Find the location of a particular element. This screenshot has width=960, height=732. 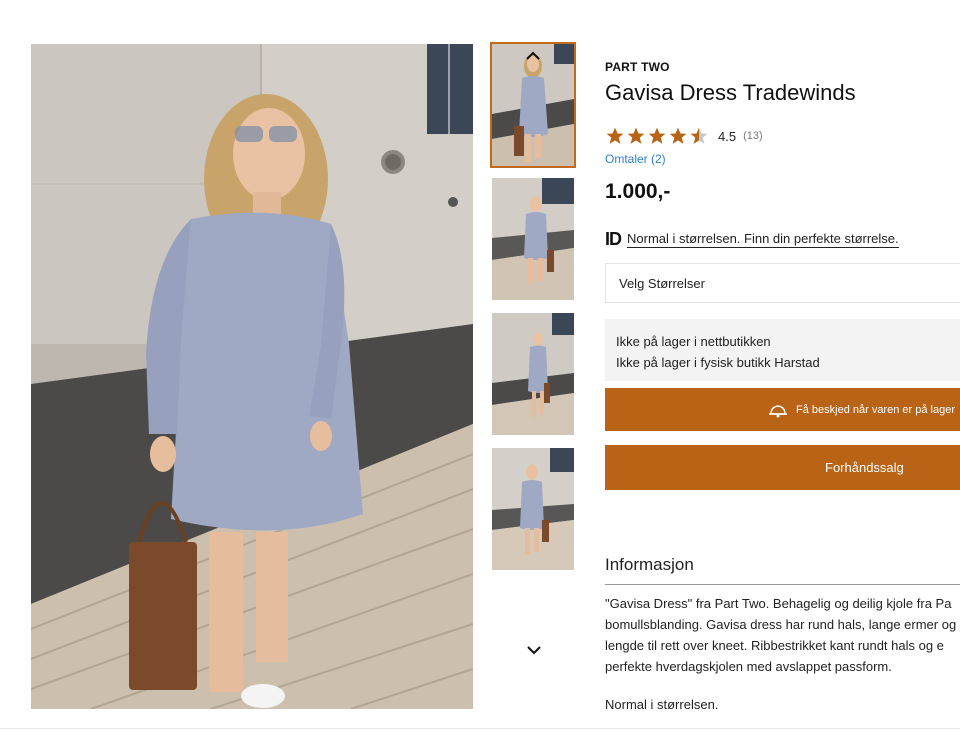

size-select: Velg Størrelser is located at coordinates (782, 283).